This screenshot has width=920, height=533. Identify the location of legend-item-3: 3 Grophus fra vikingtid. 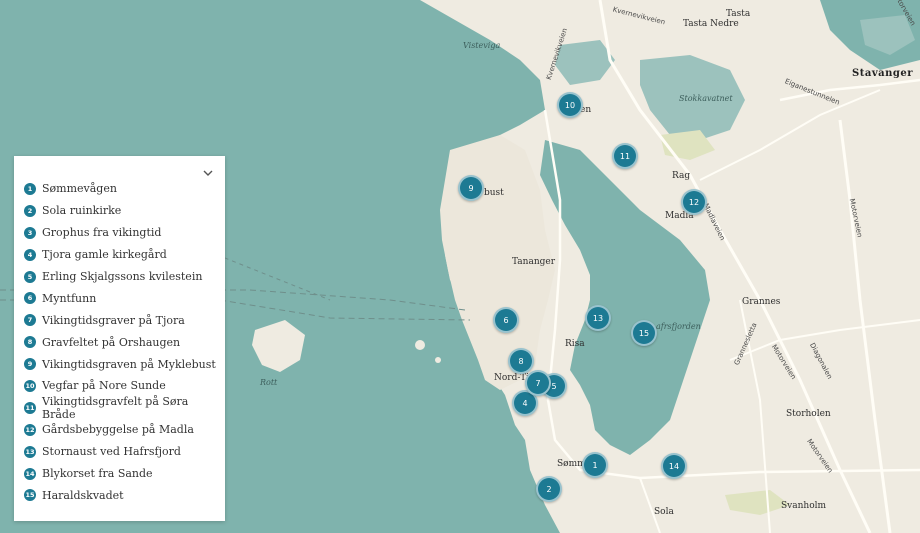
(124, 233).